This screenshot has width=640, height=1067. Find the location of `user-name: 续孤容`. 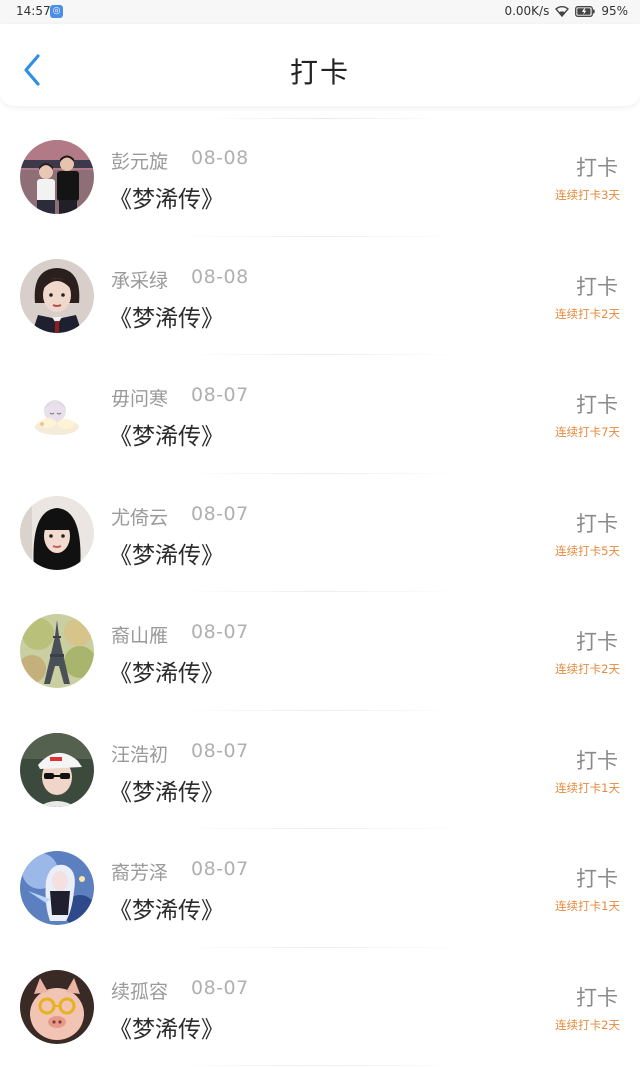

user-name: 续孤容 is located at coordinates (140, 991).